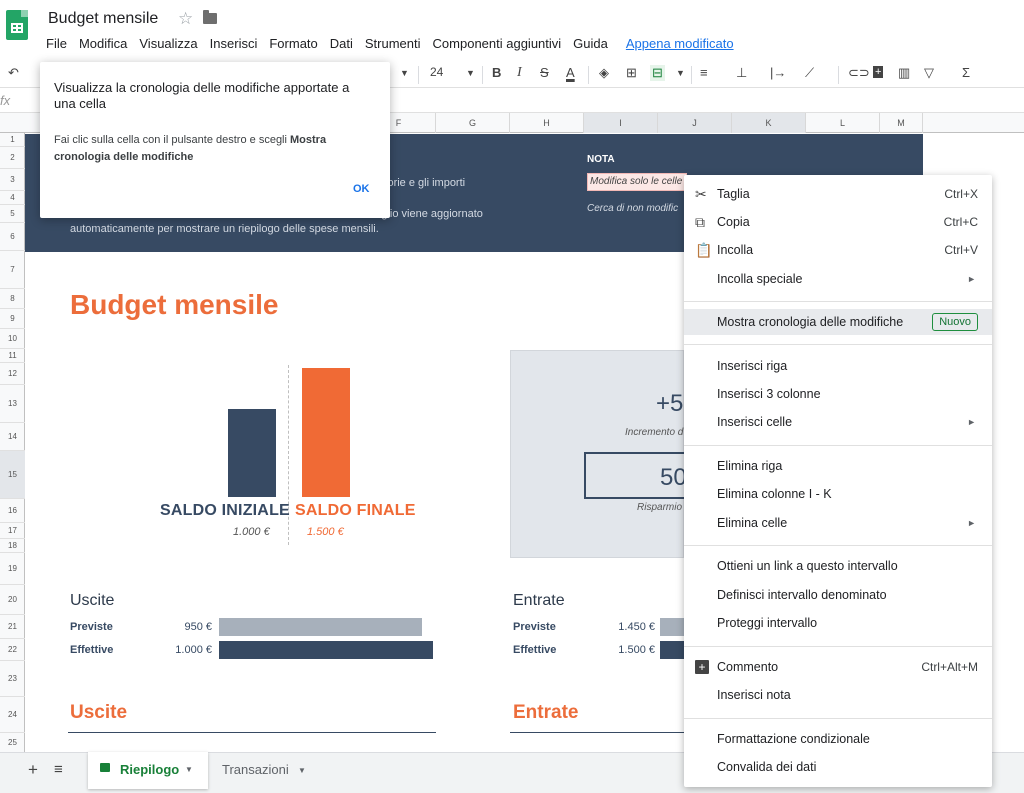 The image size is (1024, 793). Describe the element at coordinates (12, 180) in the screenshot. I see `row-header: 3` at that location.